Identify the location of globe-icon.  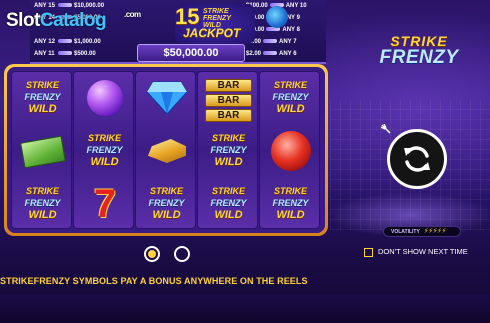
(277, 17).